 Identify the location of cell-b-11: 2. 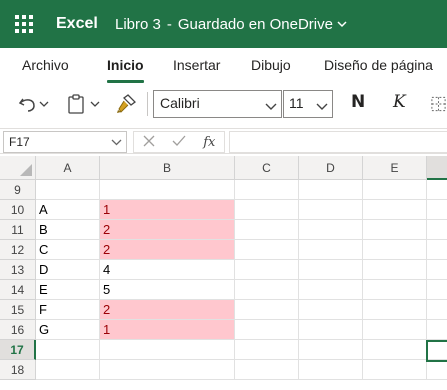
(167, 230).